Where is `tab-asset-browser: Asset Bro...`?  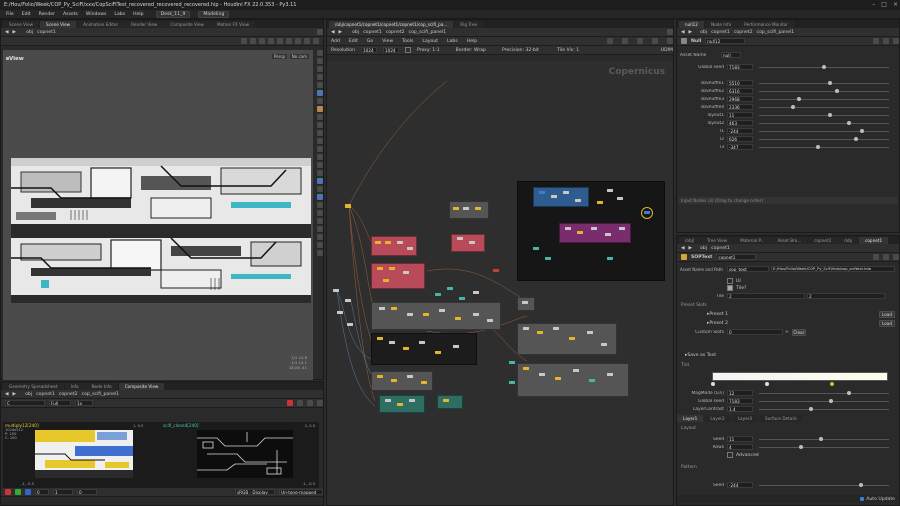 tab-asset-browser: Asset Bro... is located at coordinates (789, 240).